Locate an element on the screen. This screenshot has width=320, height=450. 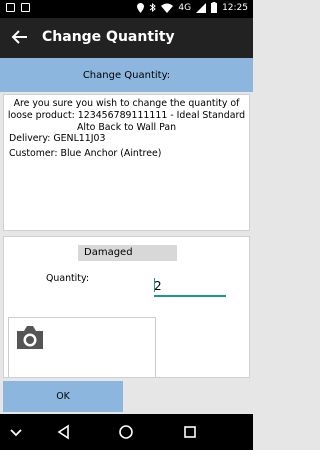
section-header: Change Quantity: is located at coordinates (126, 75).